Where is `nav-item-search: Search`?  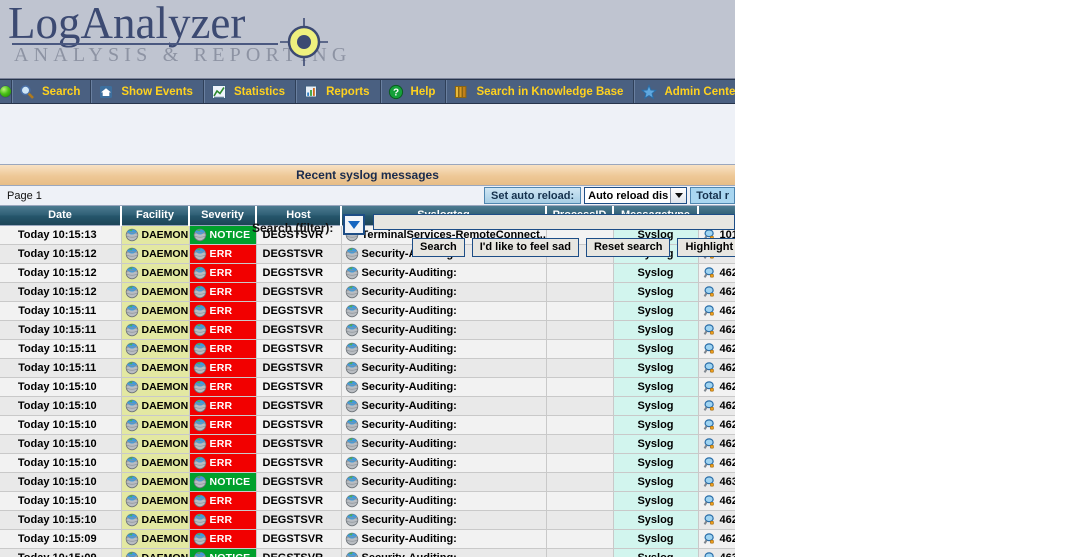
nav-item-search: Search is located at coordinates (52, 91).